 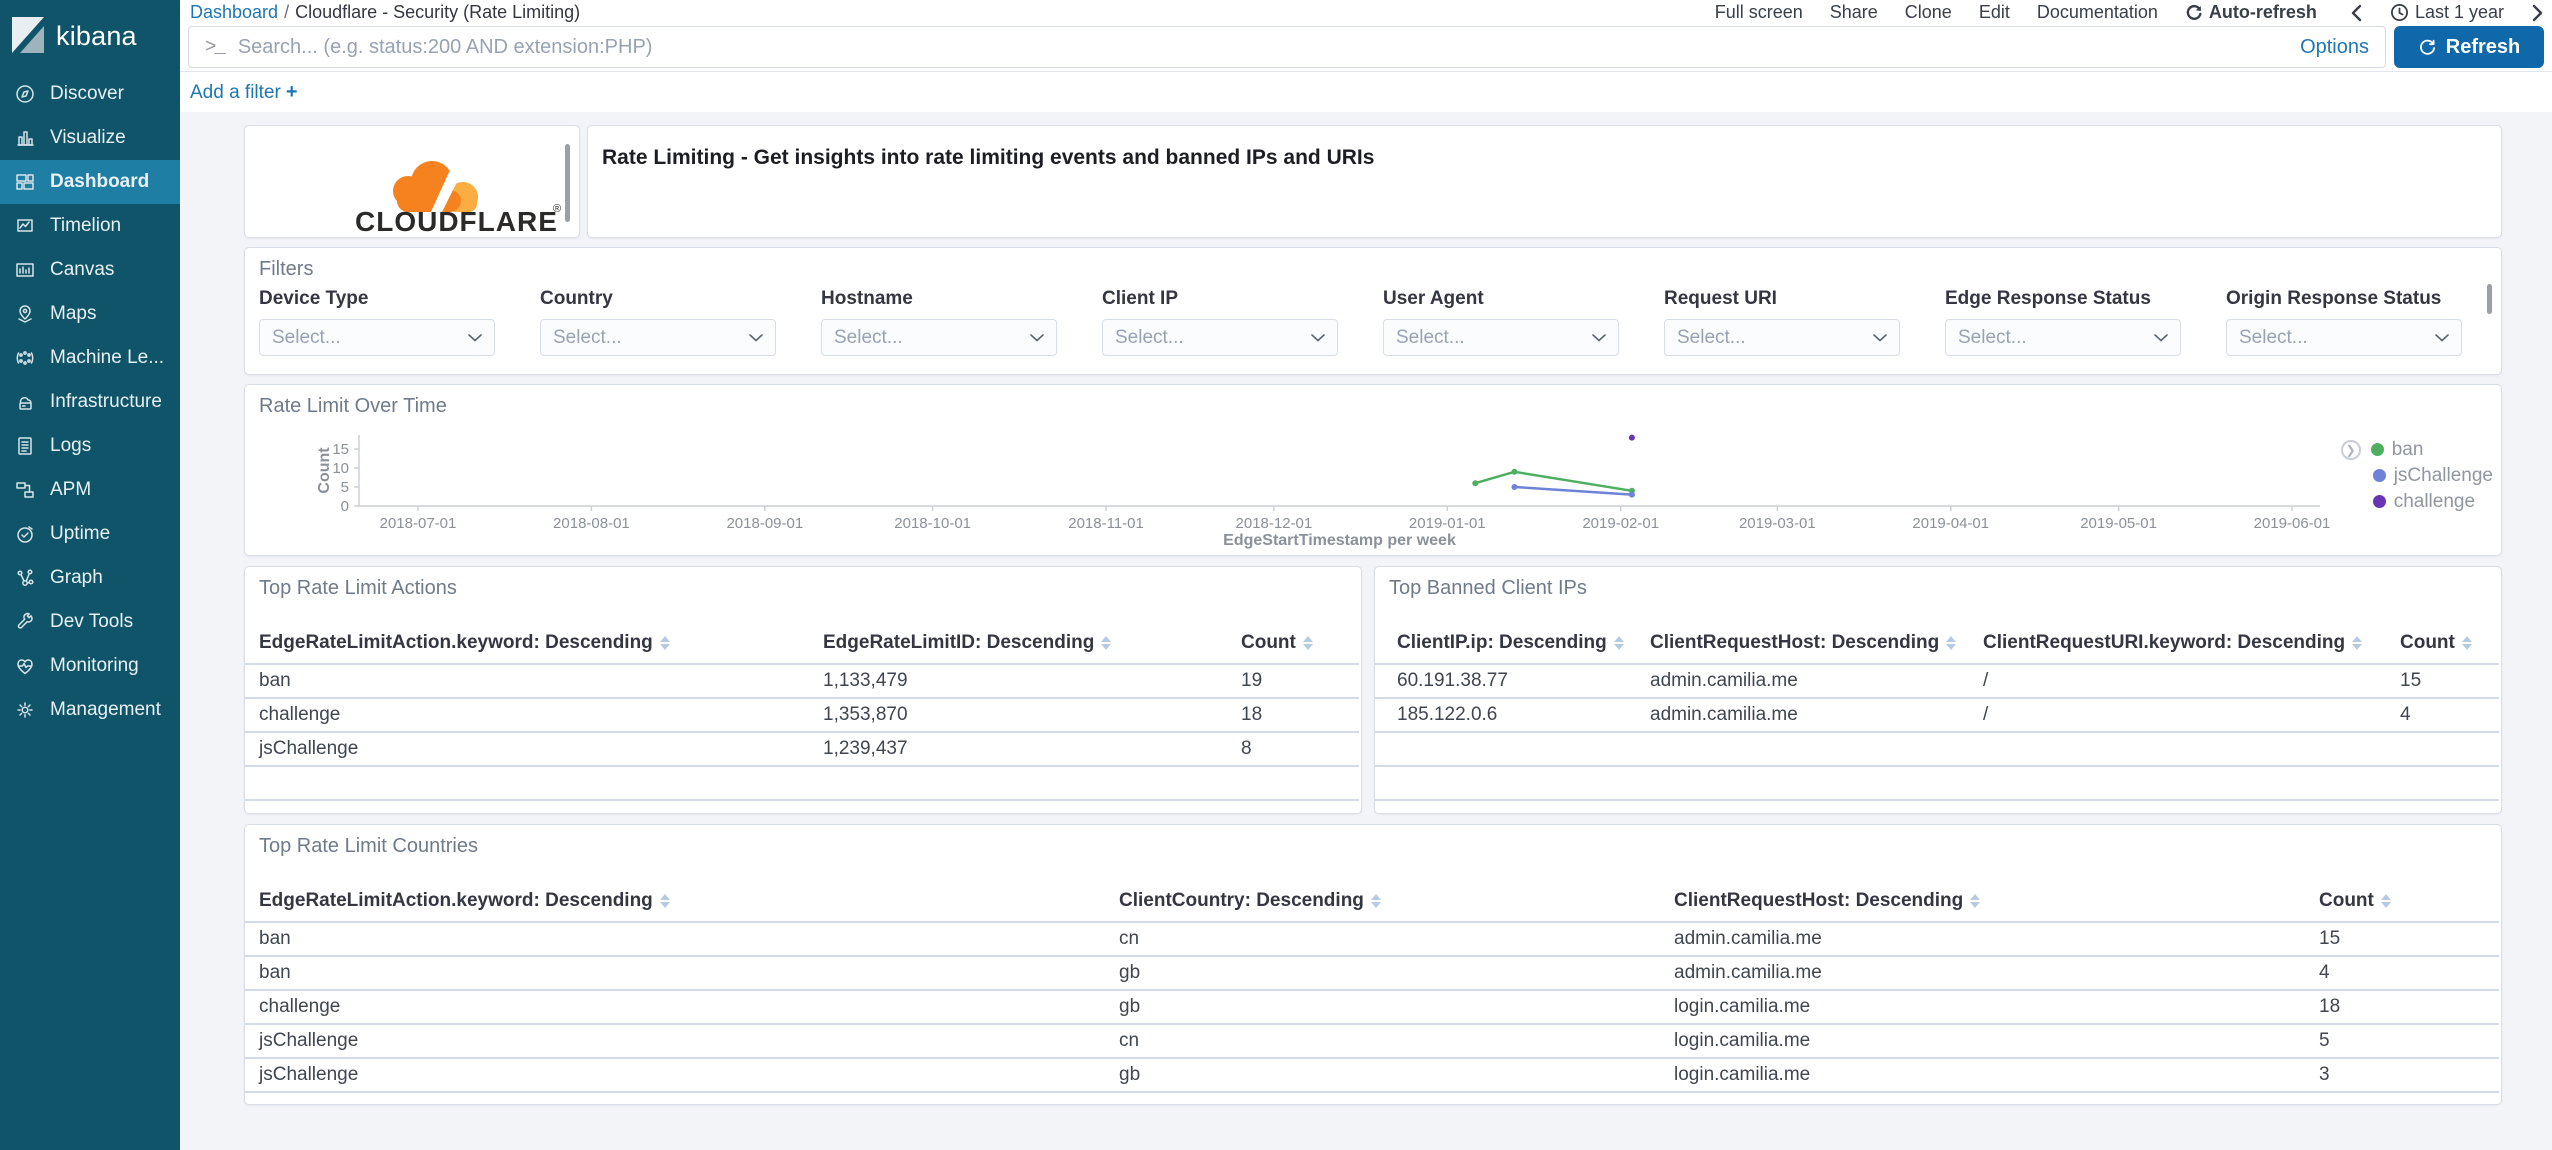 What do you see at coordinates (90, 490) in the screenshot?
I see `sidebar-item-apm: APM` at bounding box center [90, 490].